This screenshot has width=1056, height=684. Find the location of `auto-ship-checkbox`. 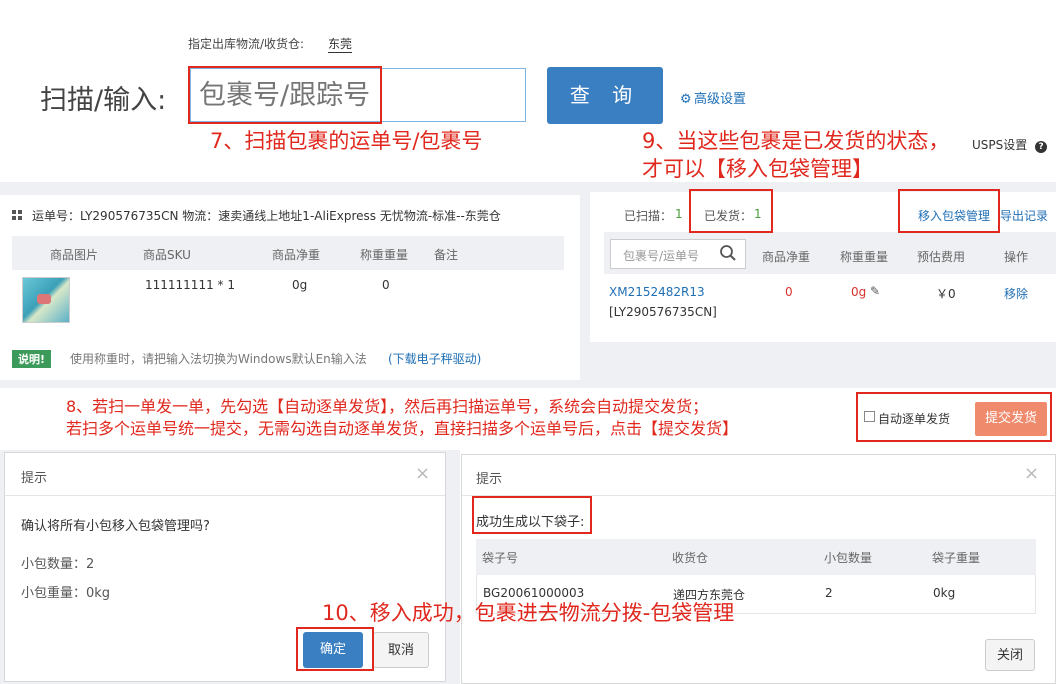

auto-ship-checkbox is located at coordinates (869, 416).